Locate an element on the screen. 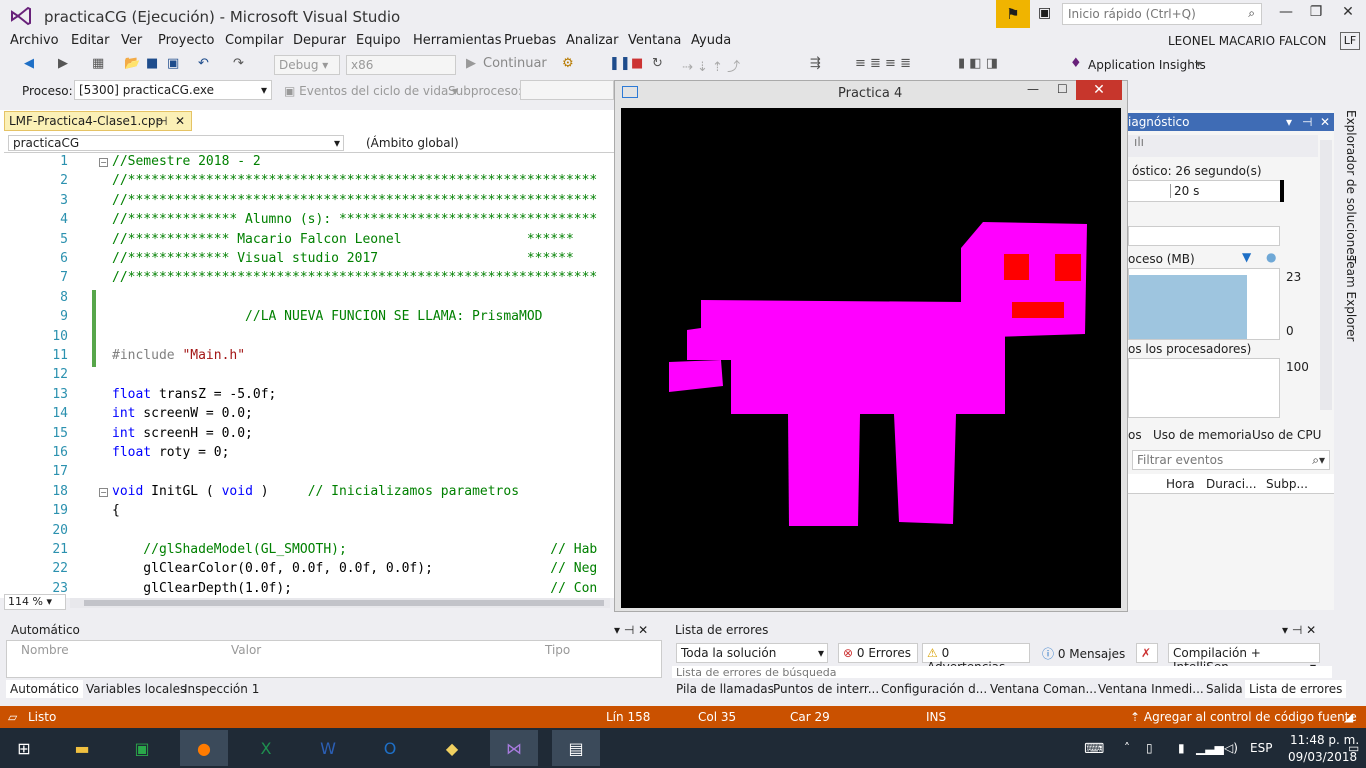 The width and height of the screenshot is (1366, 768). clear-filter-icon: ✗ is located at coordinates (1147, 653).